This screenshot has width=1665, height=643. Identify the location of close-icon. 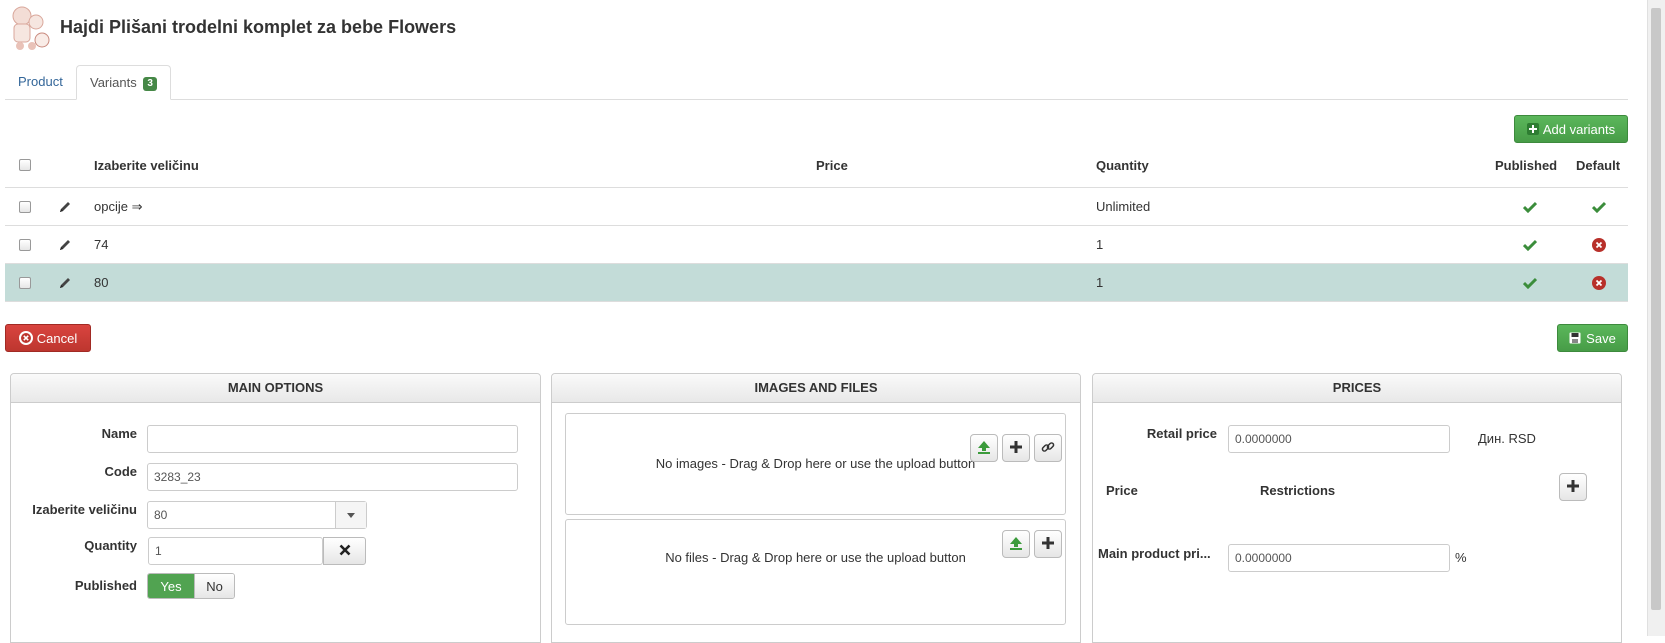
(345, 551).